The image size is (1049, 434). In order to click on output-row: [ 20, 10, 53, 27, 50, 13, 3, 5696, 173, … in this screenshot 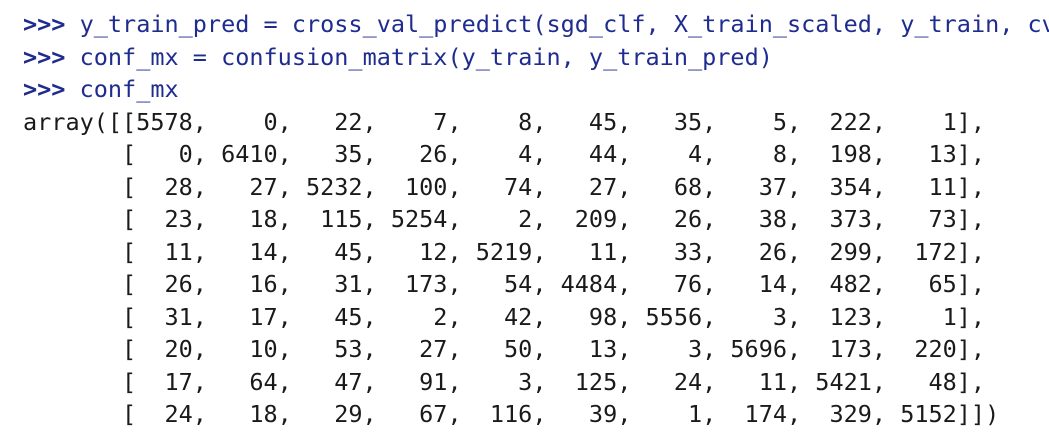, I will do `click(504, 349)`.